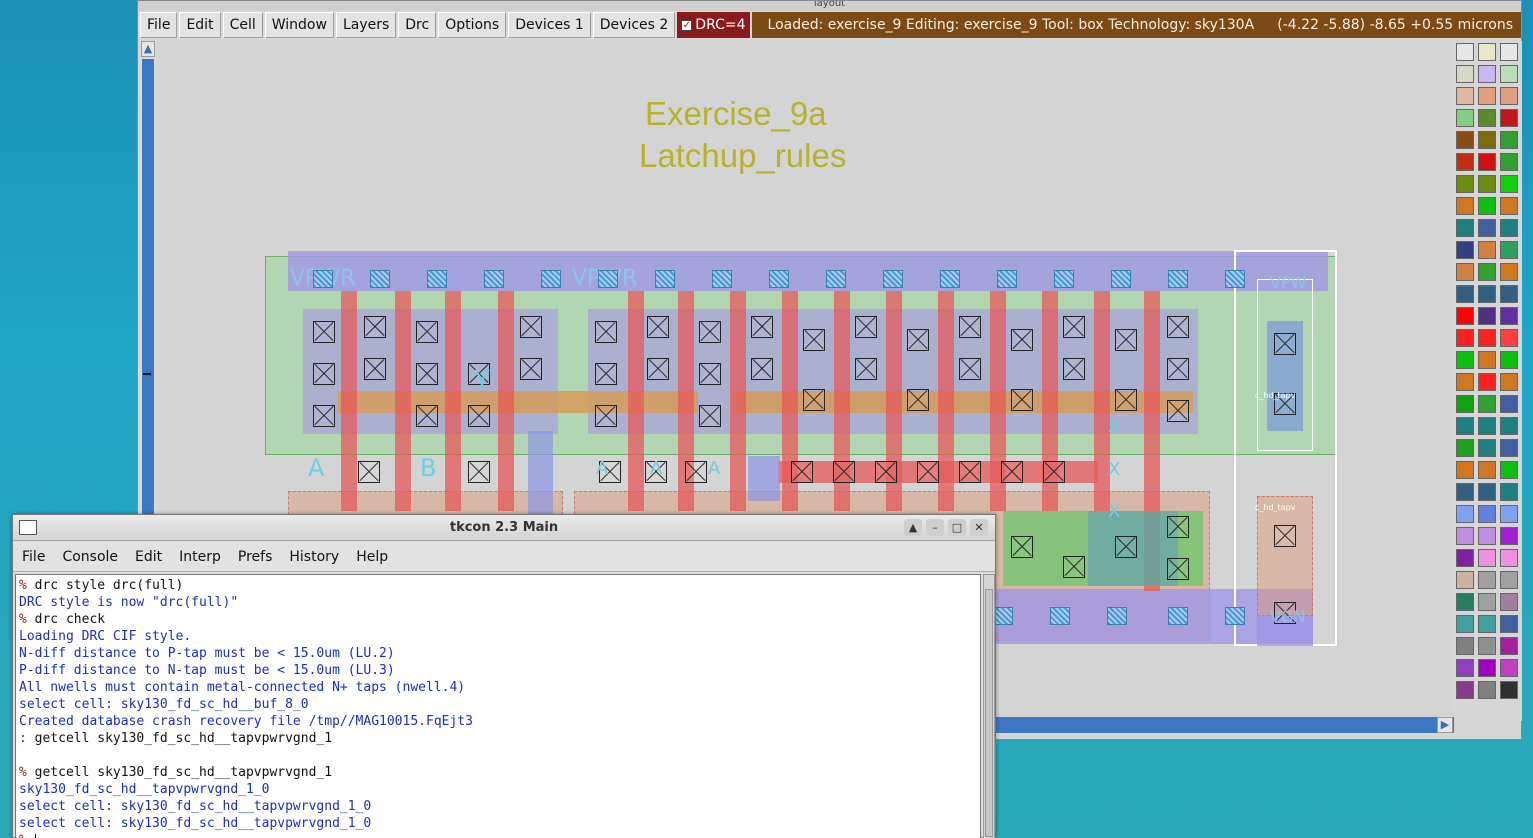 The image size is (1533, 838). What do you see at coordinates (242, 25) in the screenshot?
I see `menu-cell: Cell` at bounding box center [242, 25].